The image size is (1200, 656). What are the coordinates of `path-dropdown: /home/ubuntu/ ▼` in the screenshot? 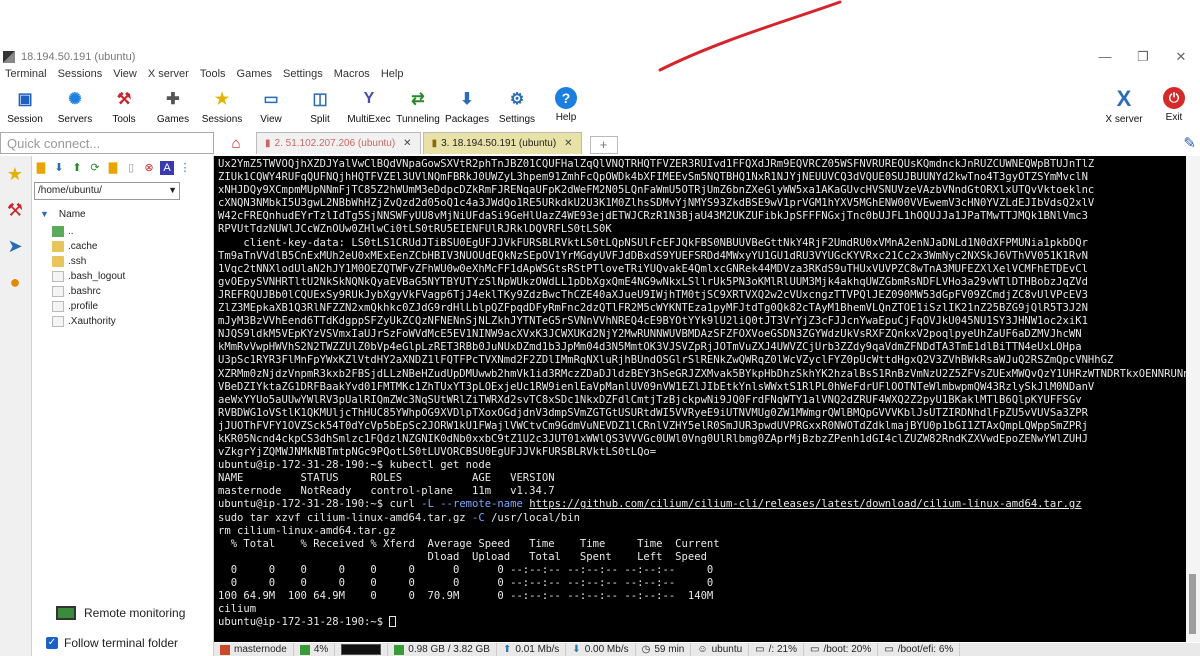 It's located at (107, 191).